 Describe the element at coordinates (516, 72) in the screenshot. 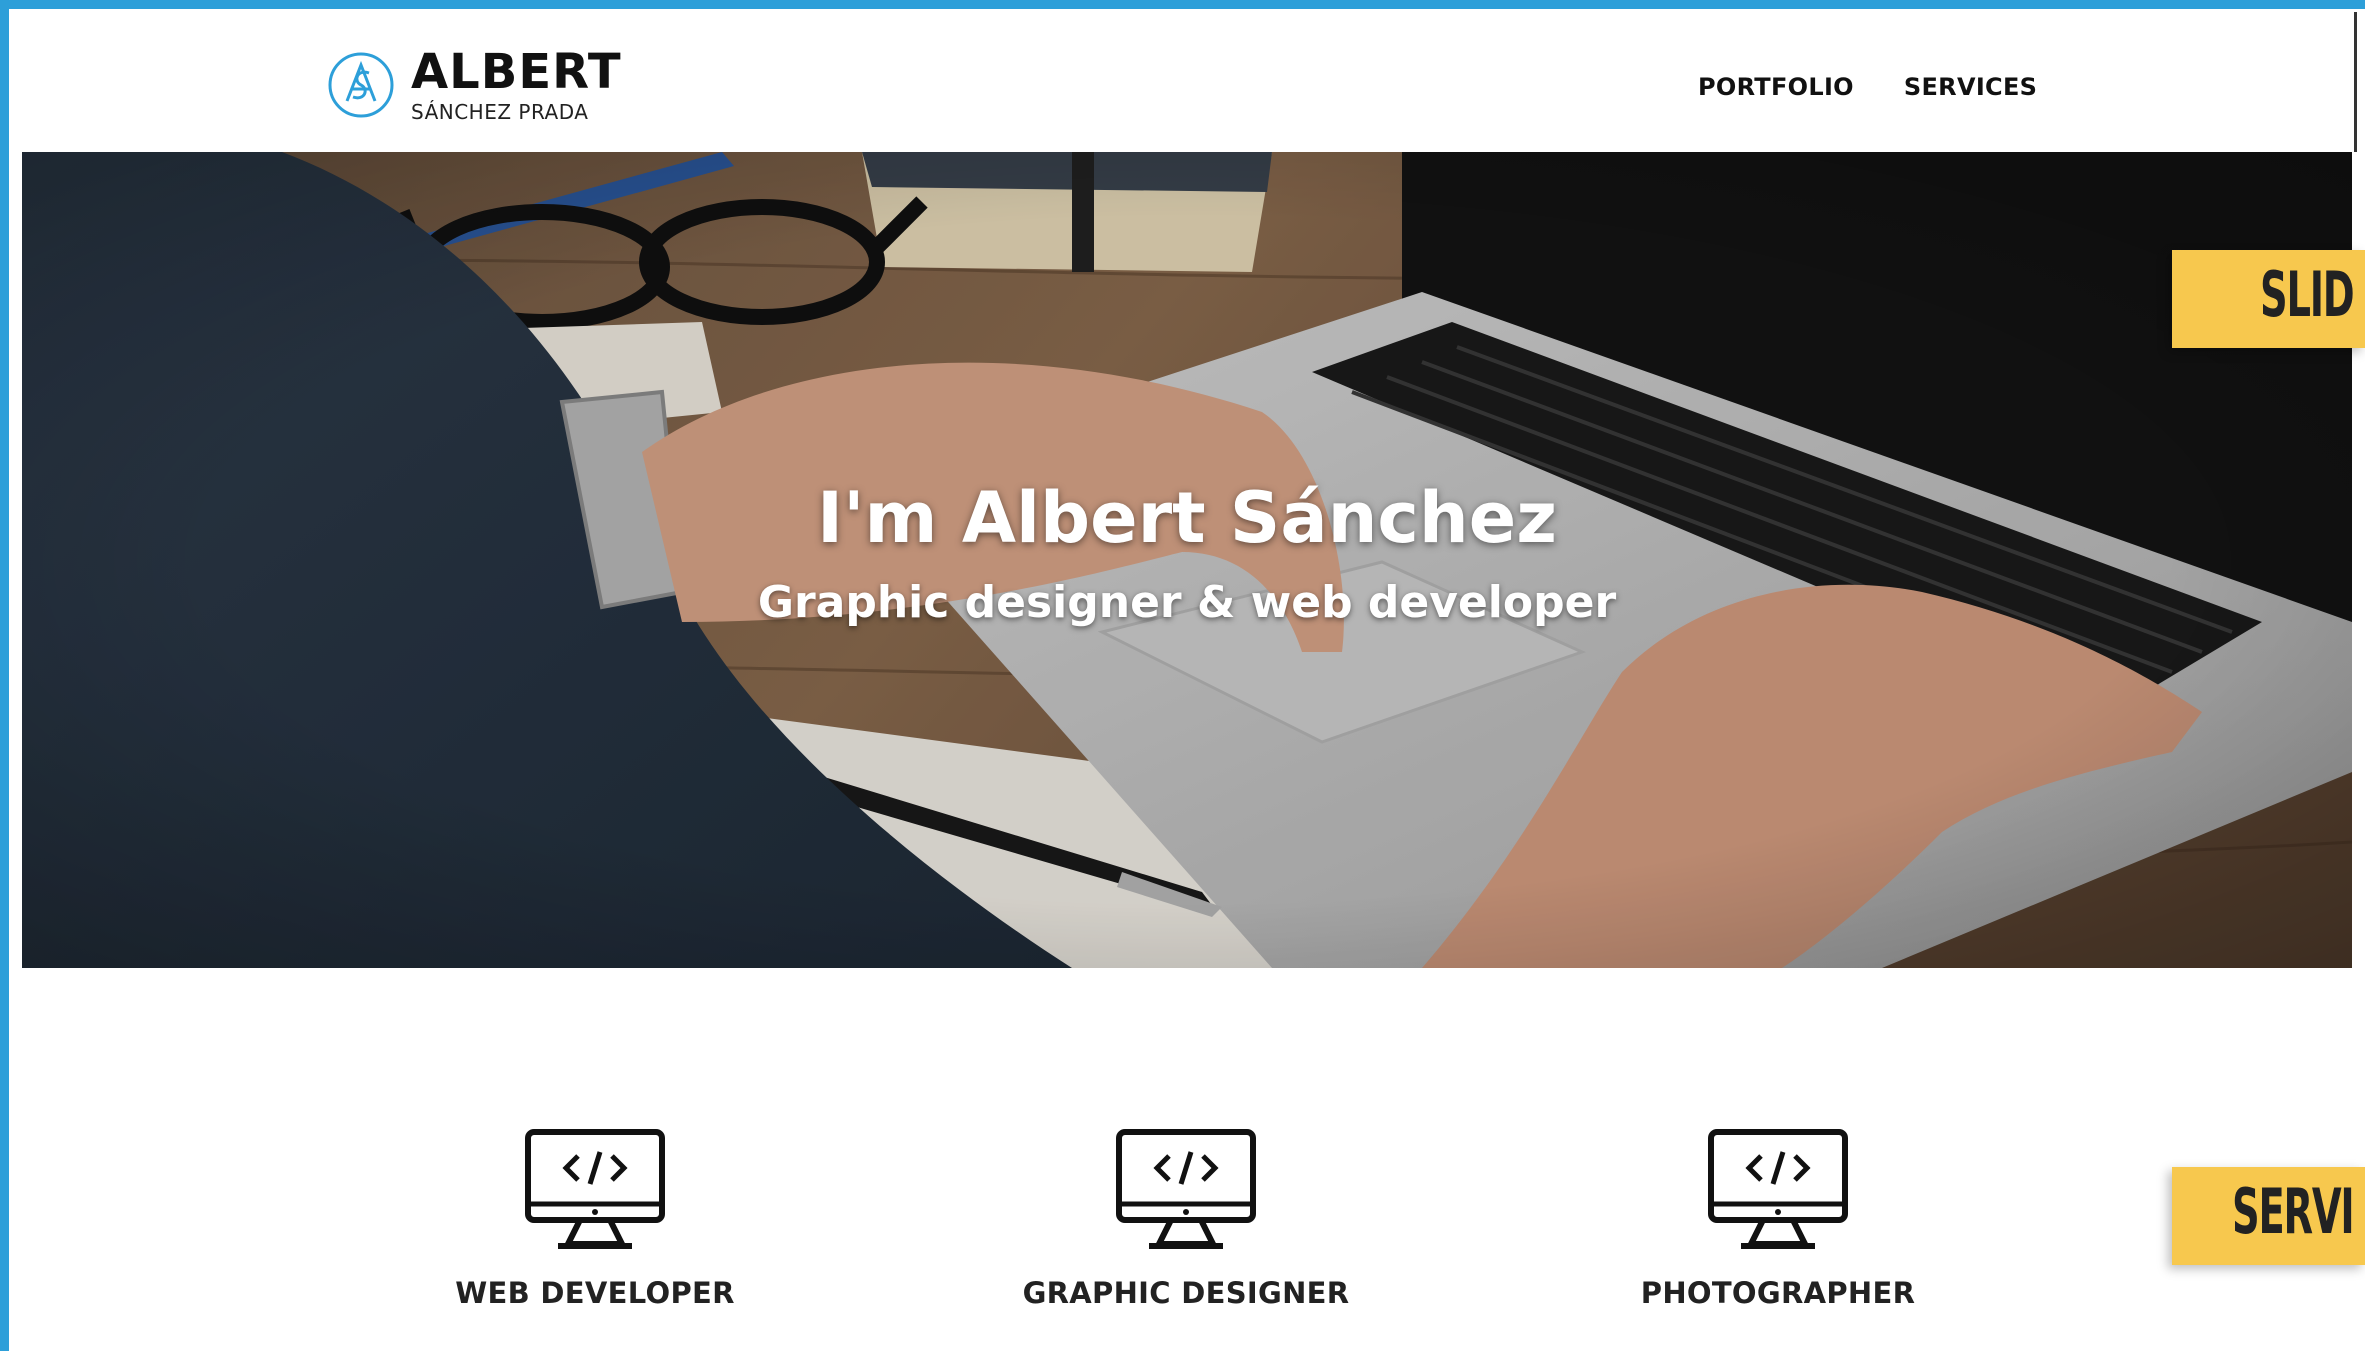

I see `logo-name: ALBERT` at that location.